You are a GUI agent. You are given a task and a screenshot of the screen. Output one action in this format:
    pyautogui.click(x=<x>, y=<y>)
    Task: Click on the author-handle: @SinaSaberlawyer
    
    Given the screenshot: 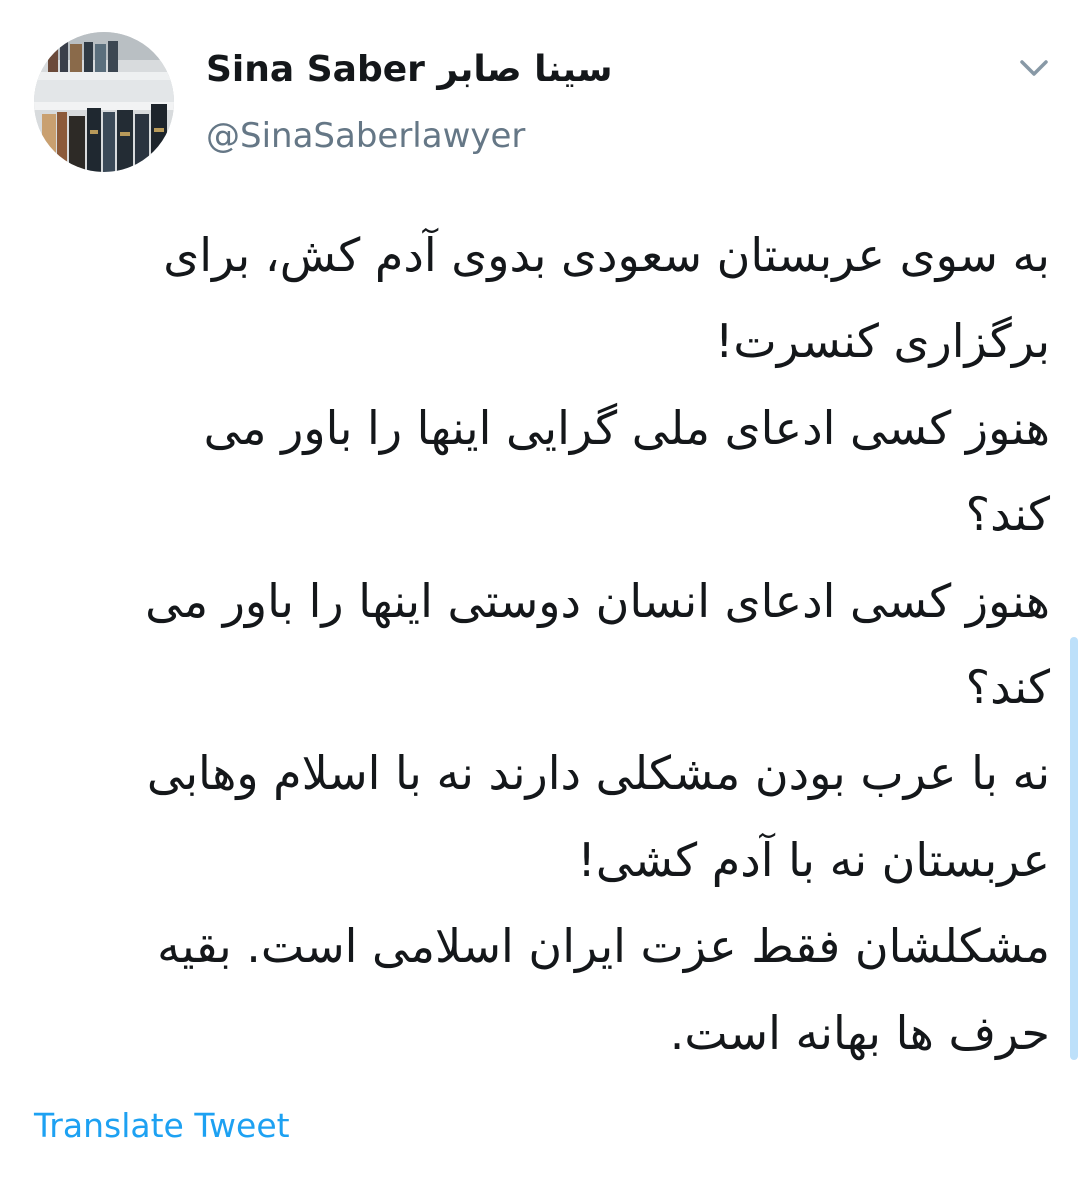 What is the action you would take?
    pyautogui.click(x=365, y=136)
    